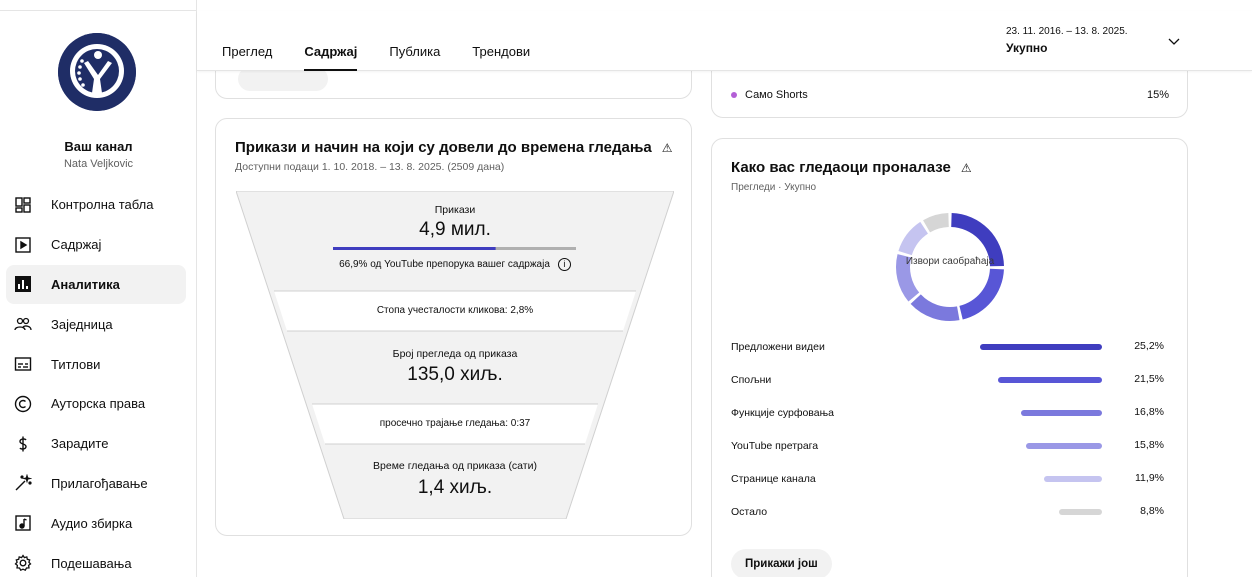 The width and height of the screenshot is (1252, 577). What do you see at coordinates (92, 523) in the screenshot?
I see `sidebar-item-label: Аудио збирка` at bounding box center [92, 523].